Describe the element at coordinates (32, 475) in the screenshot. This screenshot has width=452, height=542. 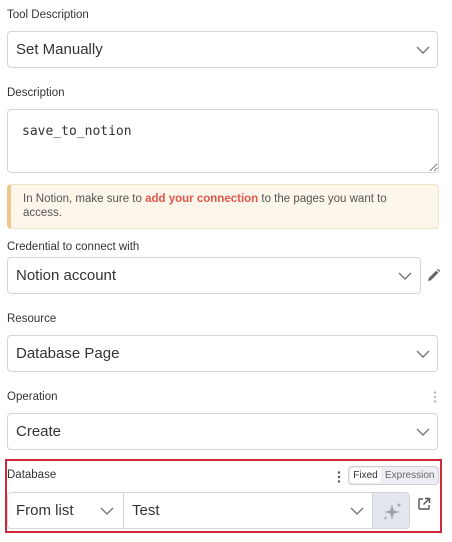
I see `database-label: Database` at that location.